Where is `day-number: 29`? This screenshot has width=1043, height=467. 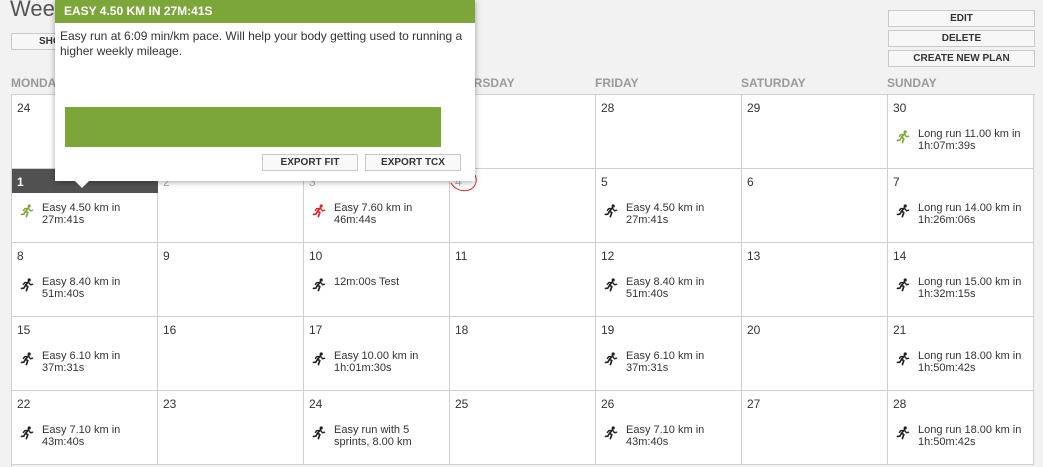 day-number: 29 is located at coordinates (754, 108).